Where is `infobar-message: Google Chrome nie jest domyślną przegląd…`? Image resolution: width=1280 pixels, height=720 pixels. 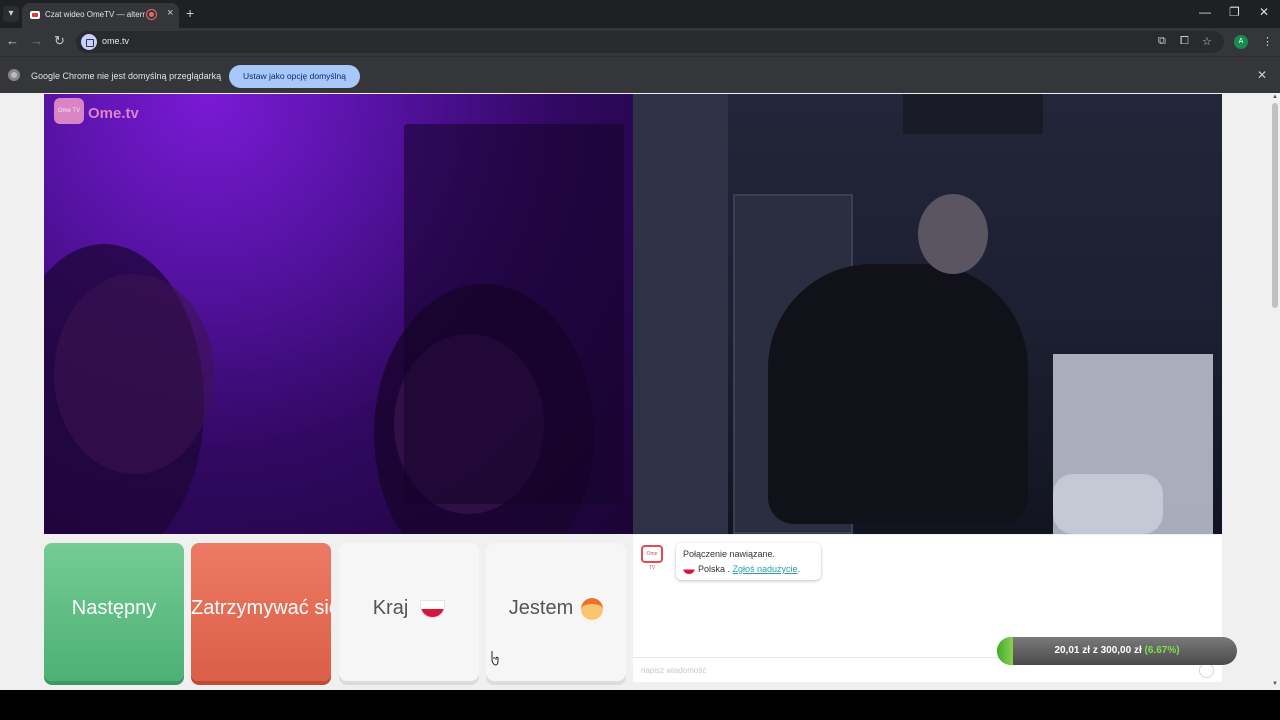 infobar-message: Google Chrome nie jest domyślną przegląd… is located at coordinates (126, 76).